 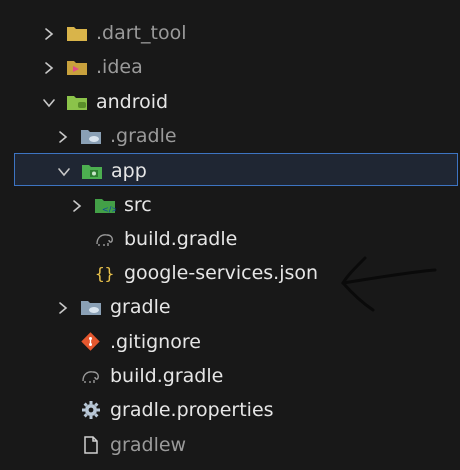 What do you see at coordinates (192, 410) in the screenshot?
I see `row-label: gradle.properties` at bounding box center [192, 410].